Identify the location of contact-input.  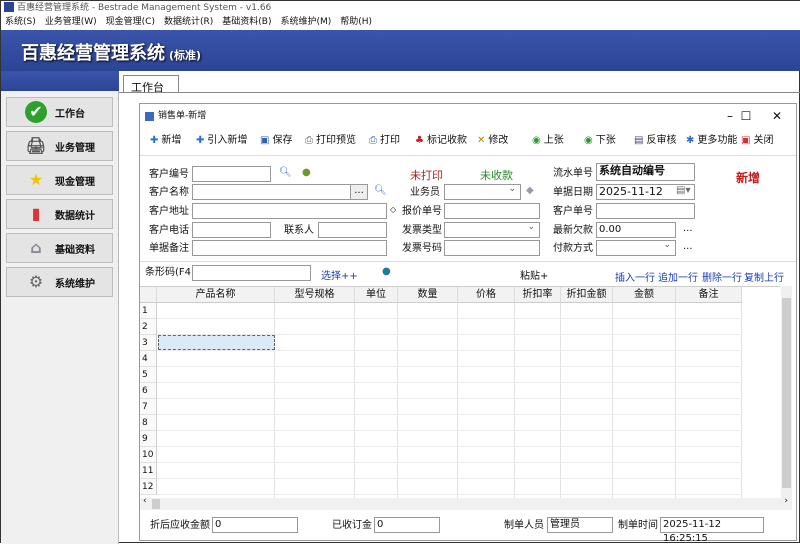
(352, 230).